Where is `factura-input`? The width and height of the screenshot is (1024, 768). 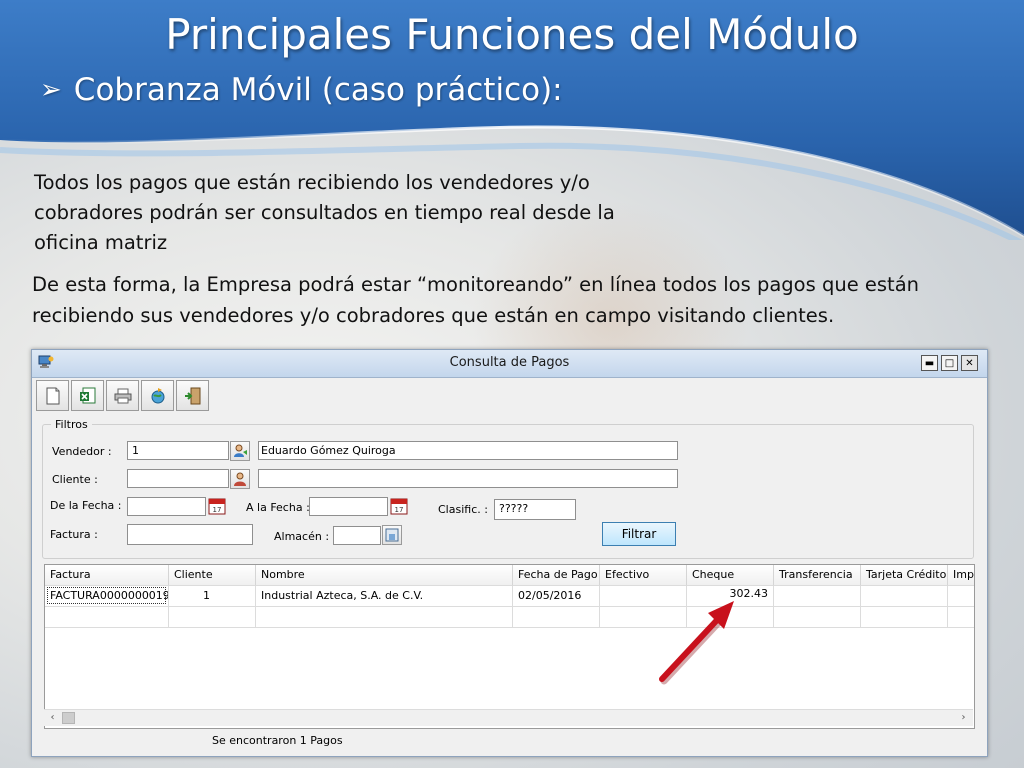
factura-input is located at coordinates (190, 534).